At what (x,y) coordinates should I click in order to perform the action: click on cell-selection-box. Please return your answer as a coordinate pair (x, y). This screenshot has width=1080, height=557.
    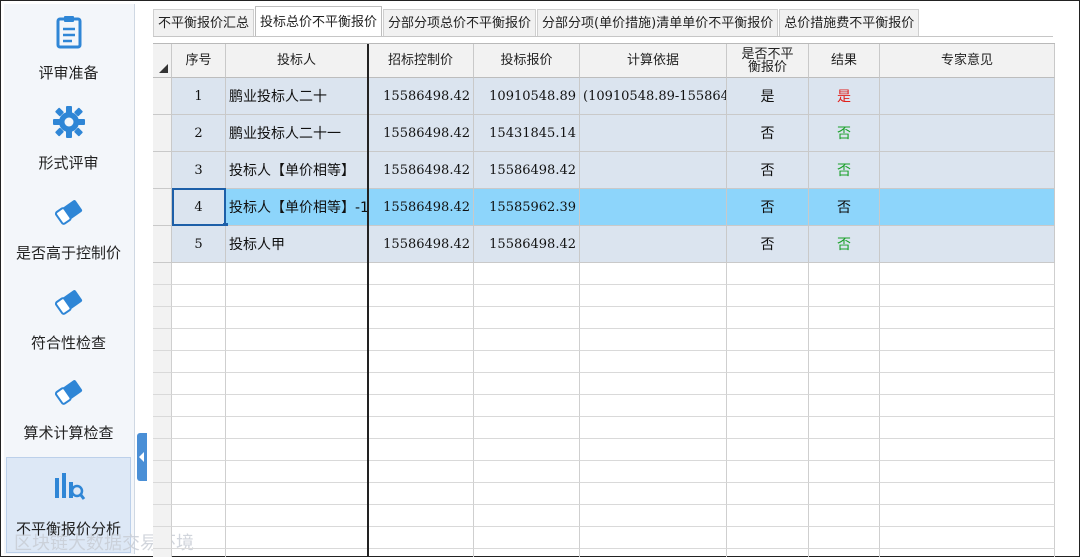
    Looking at the image, I should click on (200, 208).